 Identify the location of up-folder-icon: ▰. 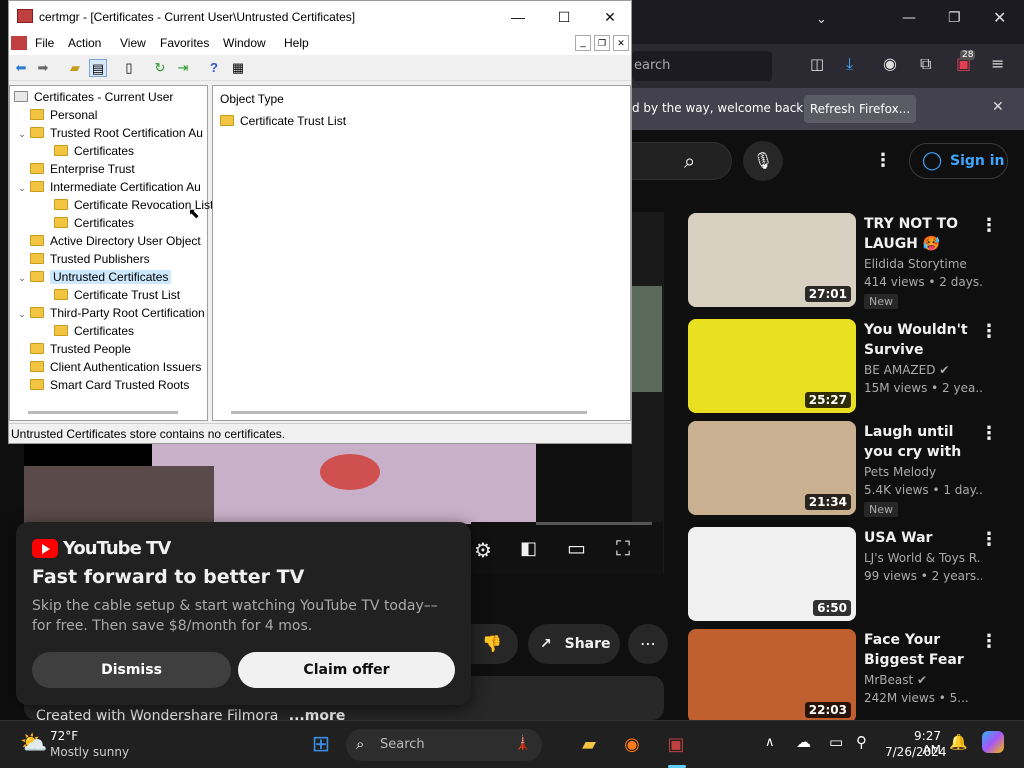
(75, 68).